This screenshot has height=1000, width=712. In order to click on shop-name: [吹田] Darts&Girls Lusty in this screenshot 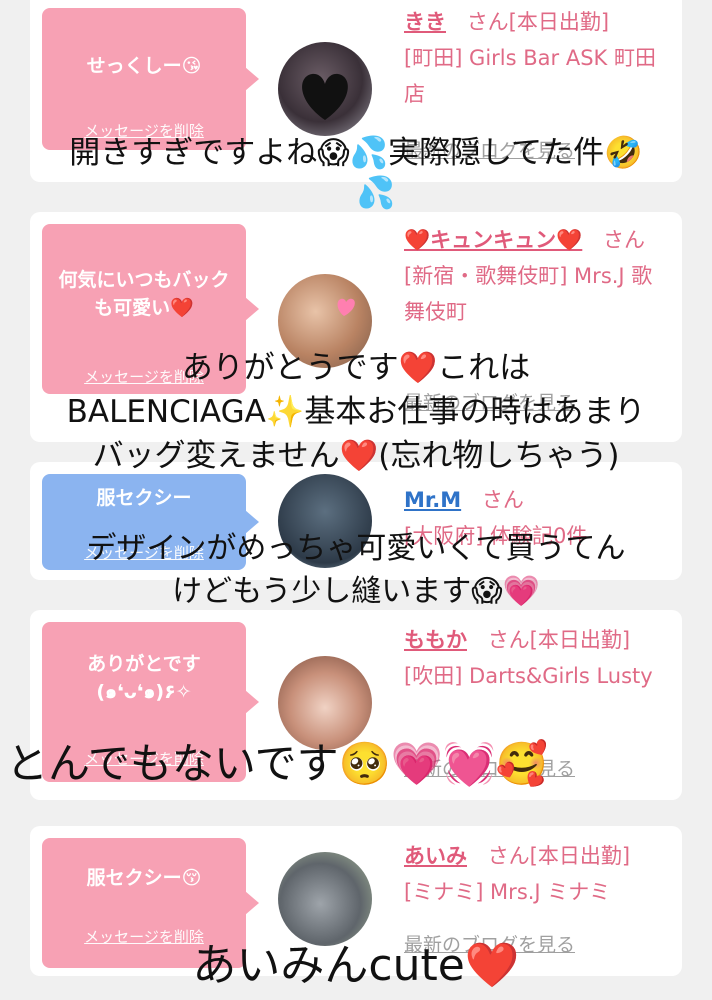, I will do `click(528, 676)`.